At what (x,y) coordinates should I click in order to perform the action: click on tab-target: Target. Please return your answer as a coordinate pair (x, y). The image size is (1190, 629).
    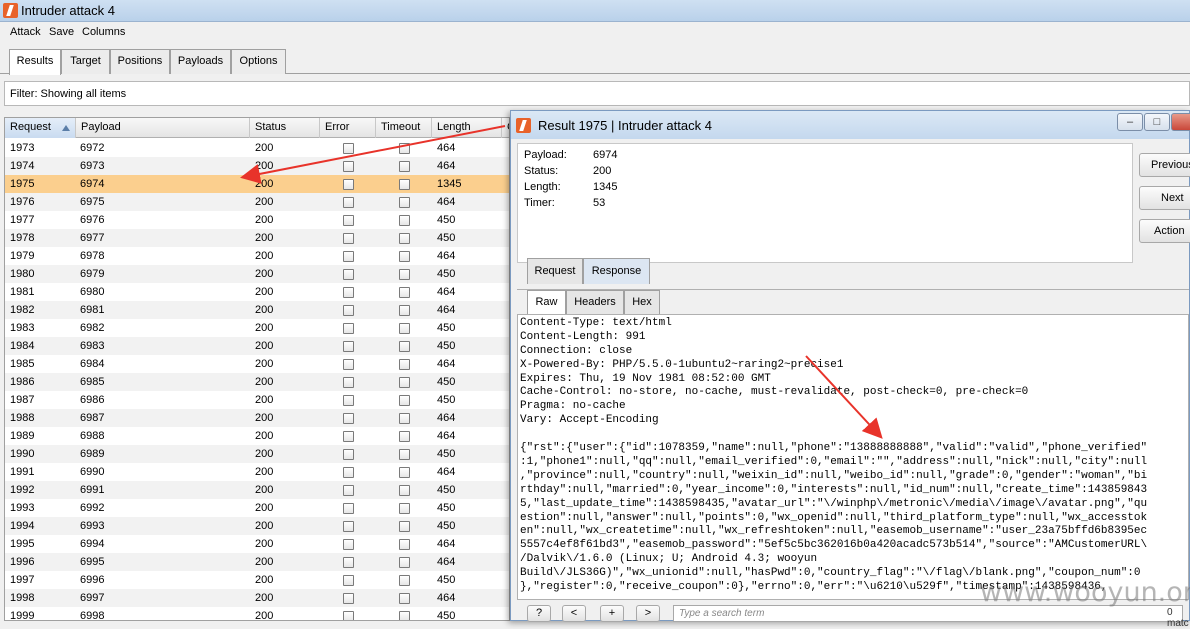
    Looking at the image, I should click on (85, 61).